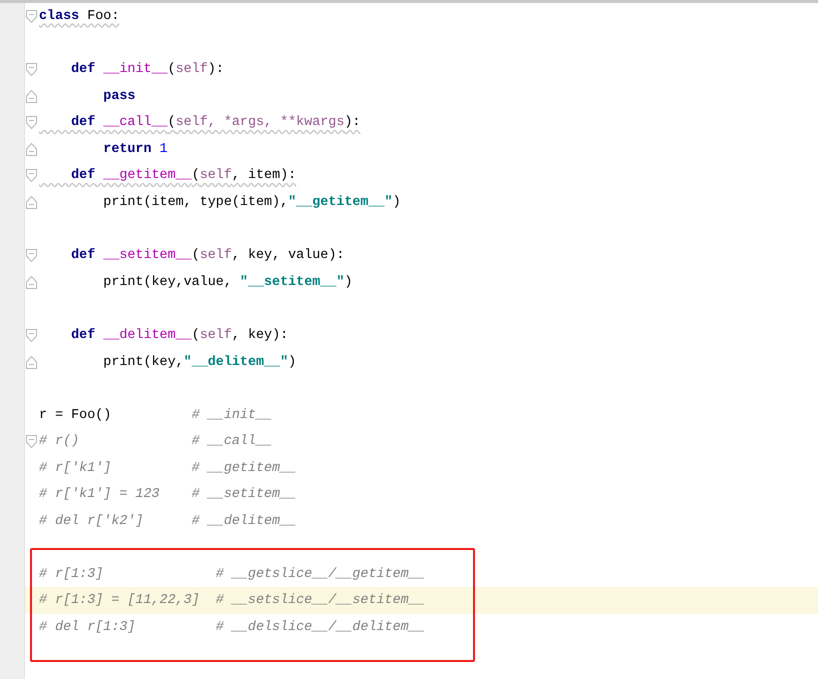  What do you see at coordinates (231, 574) in the screenshot?
I see `code-line: # r[1:3] # __getslice__/__getitem__` at bounding box center [231, 574].